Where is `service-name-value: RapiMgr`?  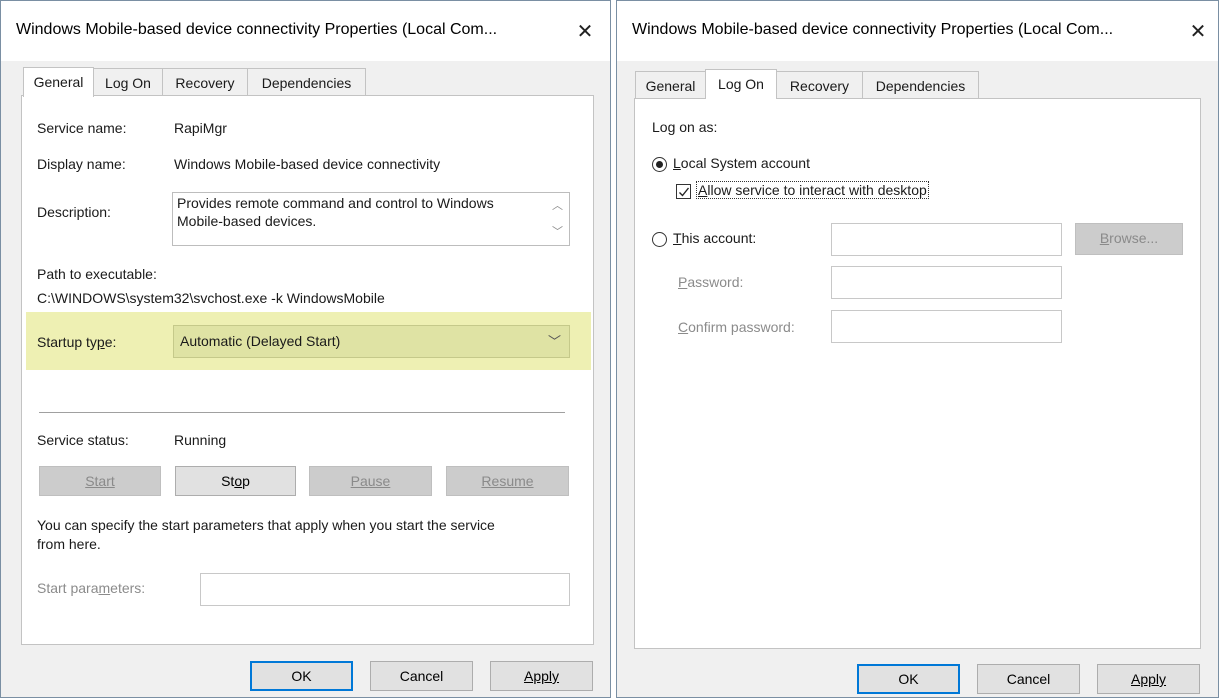 service-name-value: RapiMgr is located at coordinates (200, 128).